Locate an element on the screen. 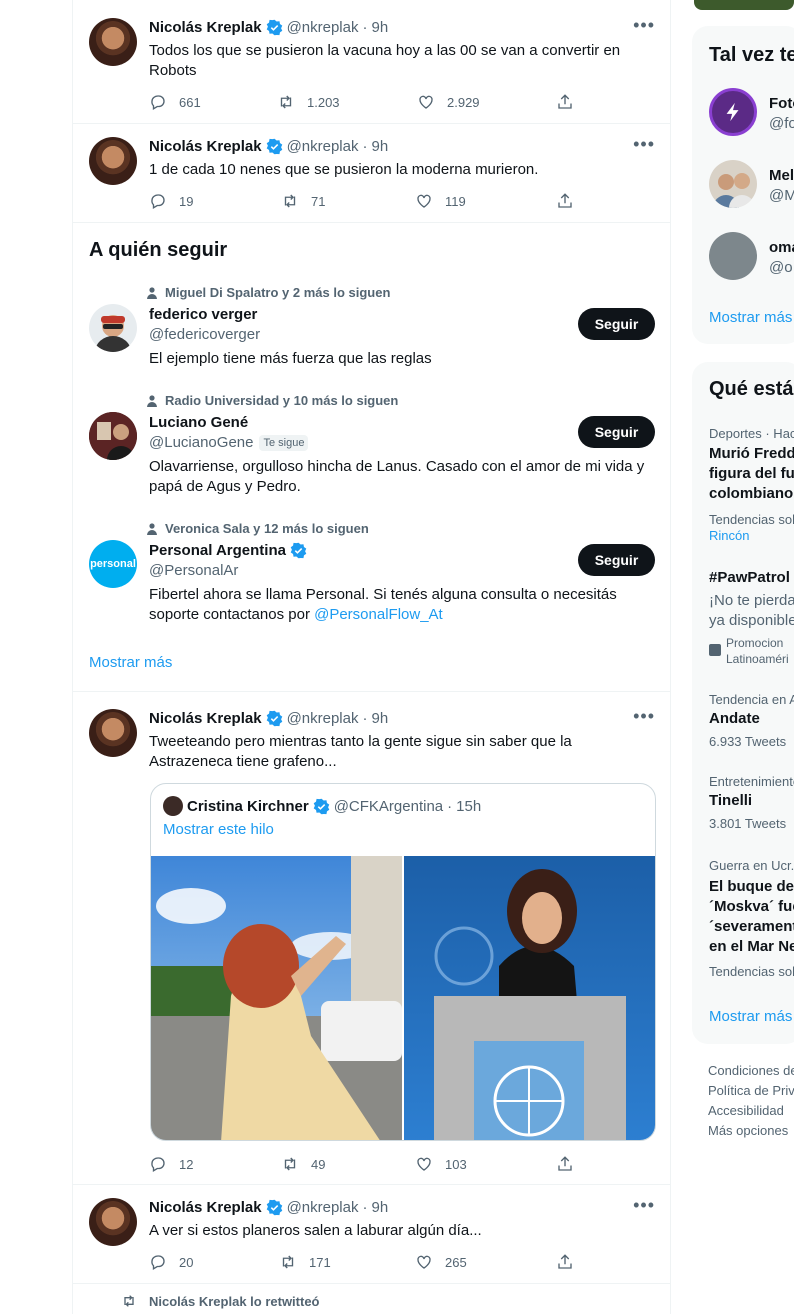 Image resolution: width=794 pixels, height=1314 pixels. social-context: Miguel Di Spalatro y 2 más lo siguen is located at coordinates (256, 292).